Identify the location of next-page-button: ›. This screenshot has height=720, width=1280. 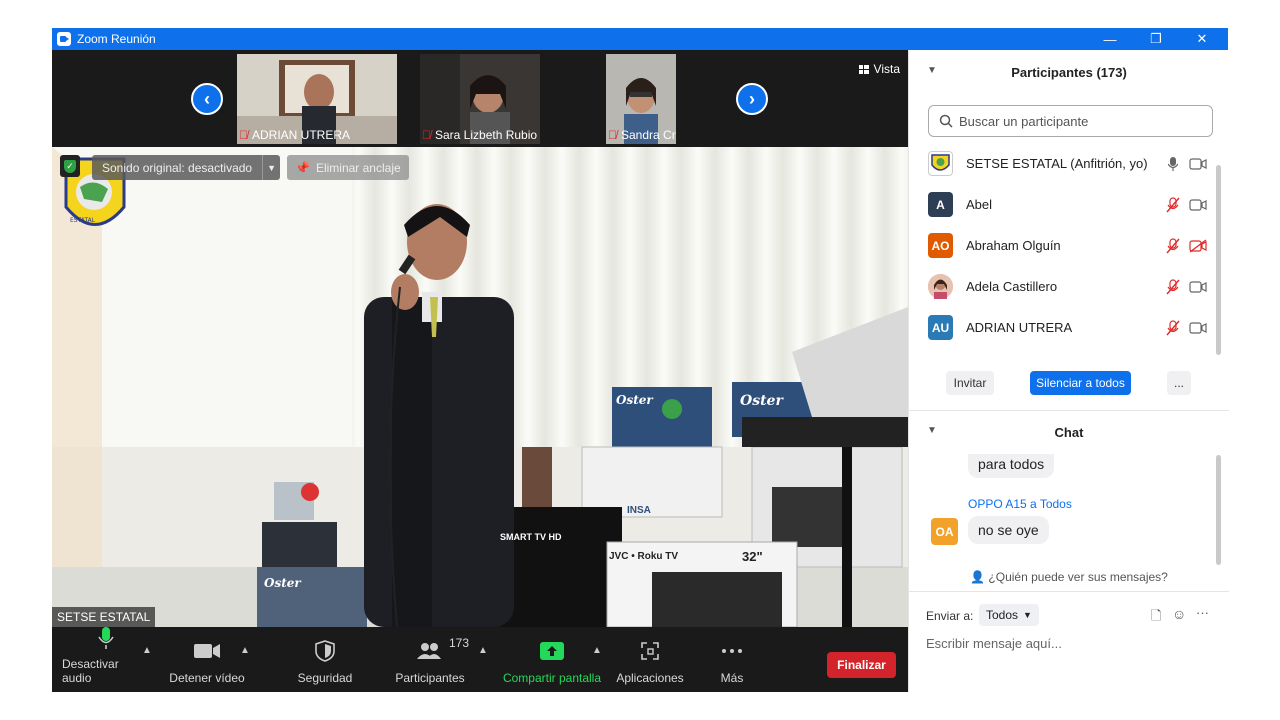
(752, 99).